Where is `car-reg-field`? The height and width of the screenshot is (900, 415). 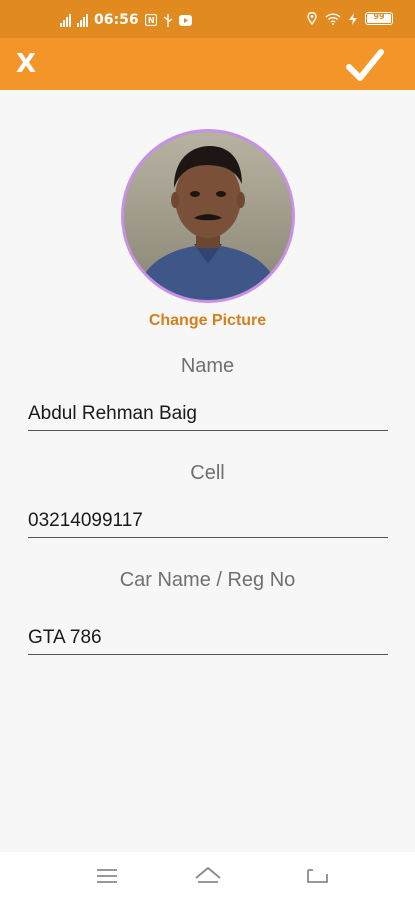
car-reg-field is located at coordinates (208, 638).